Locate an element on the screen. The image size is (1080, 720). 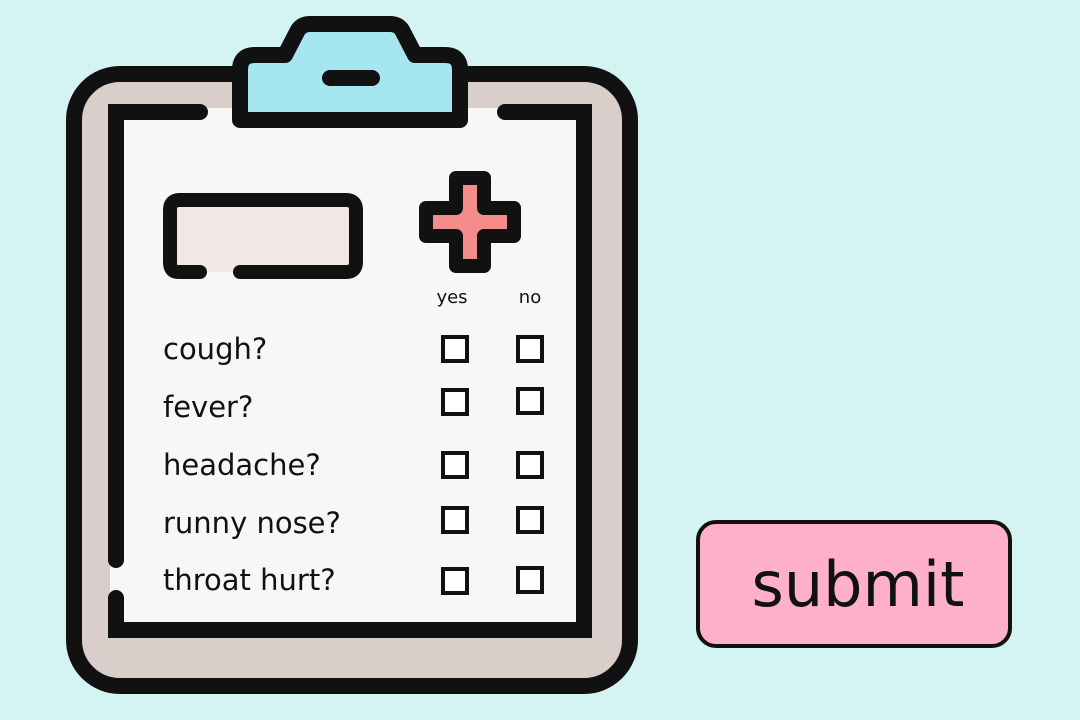
question-label: throat hurt? is located at coordinates (249, 580).